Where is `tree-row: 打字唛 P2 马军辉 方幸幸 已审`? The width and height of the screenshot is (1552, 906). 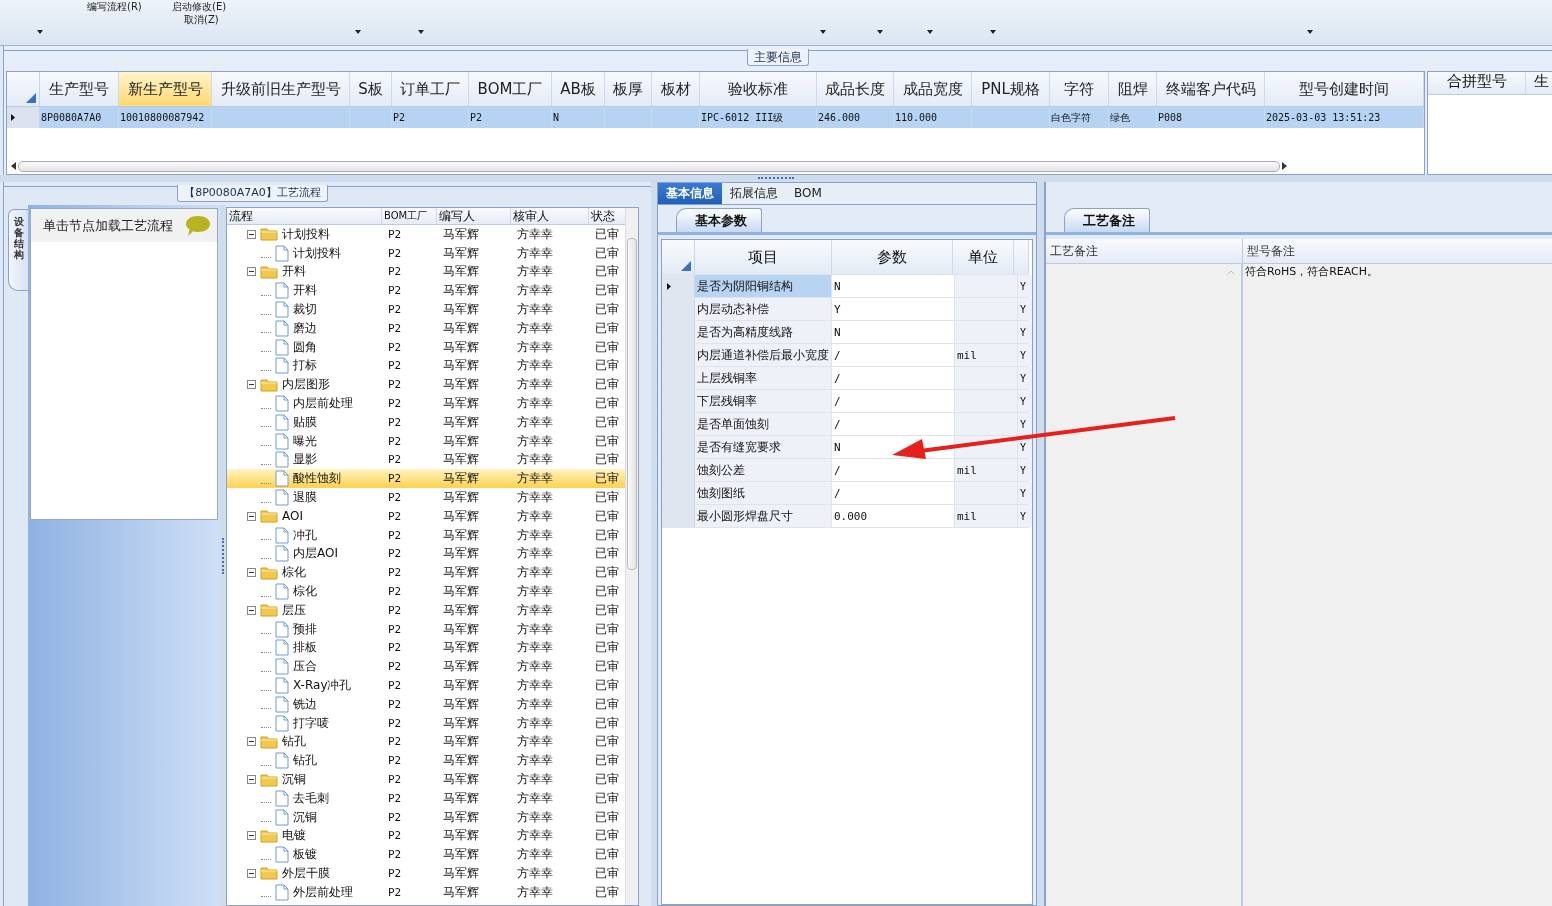
tree-row: 打字唛 P2 马军辉 方幸幸 已审 is located at coordinates (426, 723).